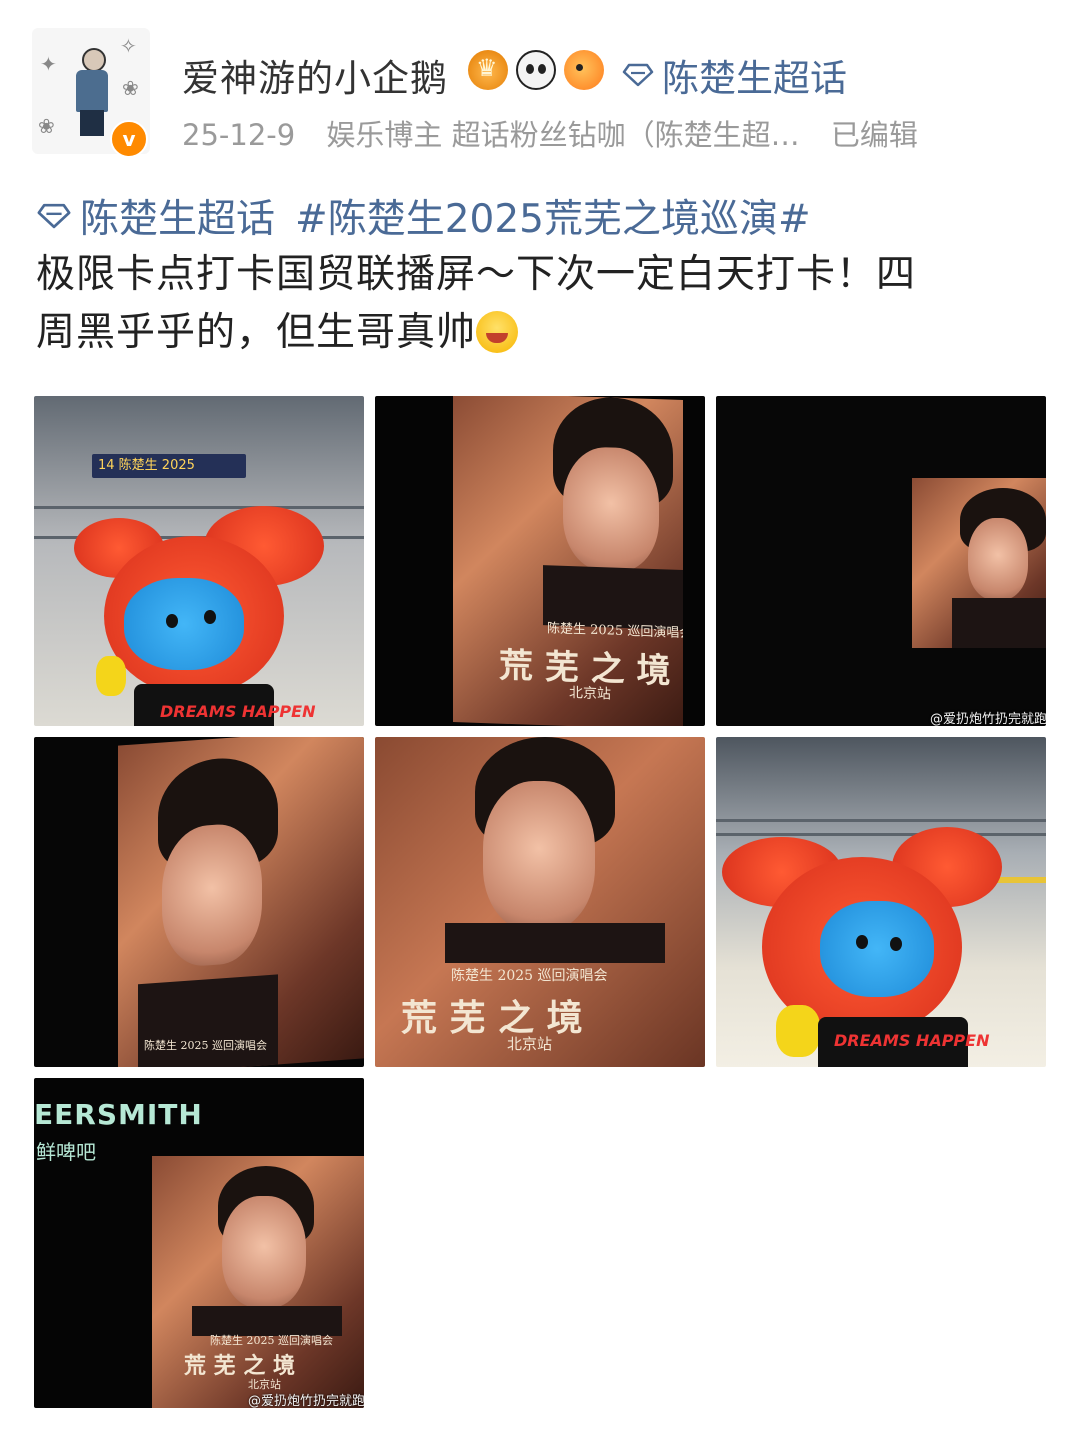 The image size is (1080, 1434). What do you see at coordinates (239, 135) in the screenshot?
I see `post-date: 25-12-9` at bounding box center [239, 135].